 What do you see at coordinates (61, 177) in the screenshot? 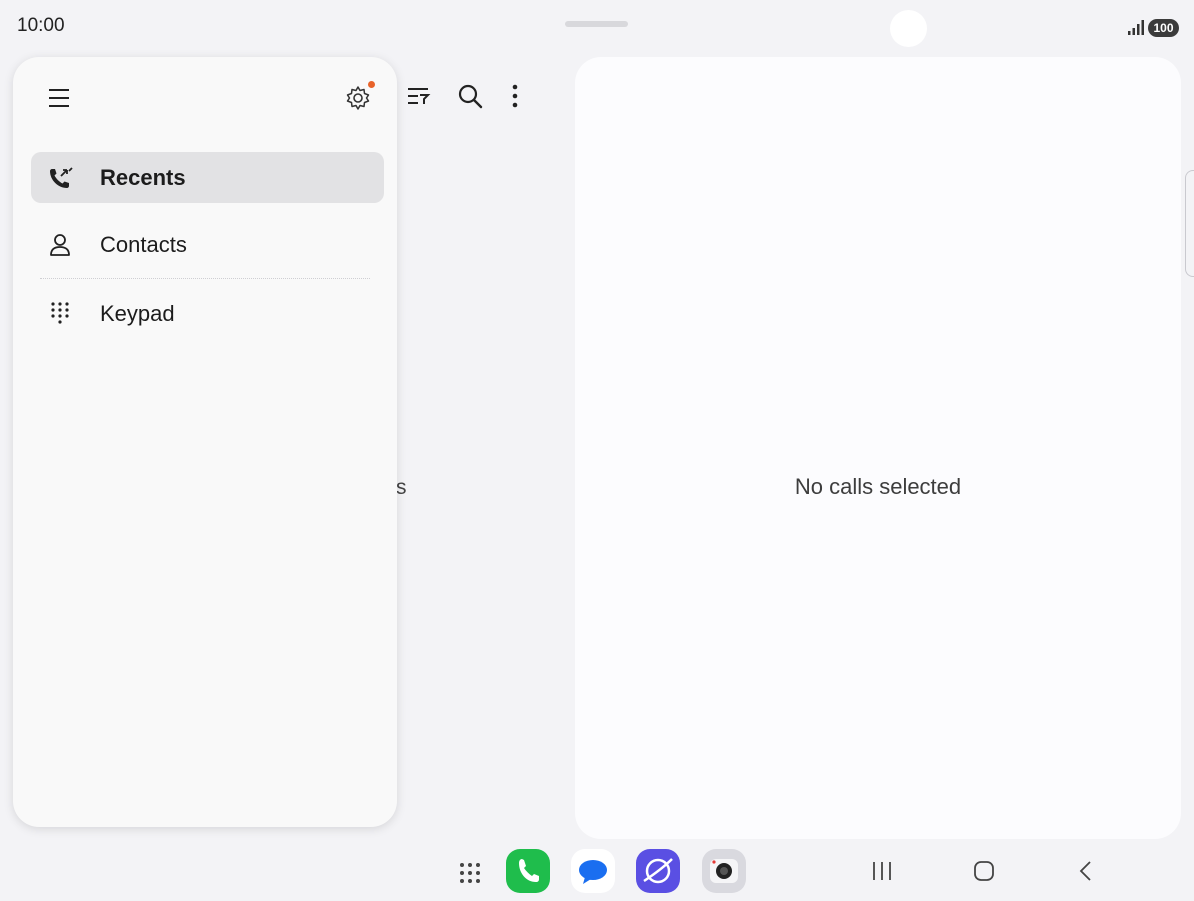
I see `recent-calls-icon` at bounding box center [61, 177].